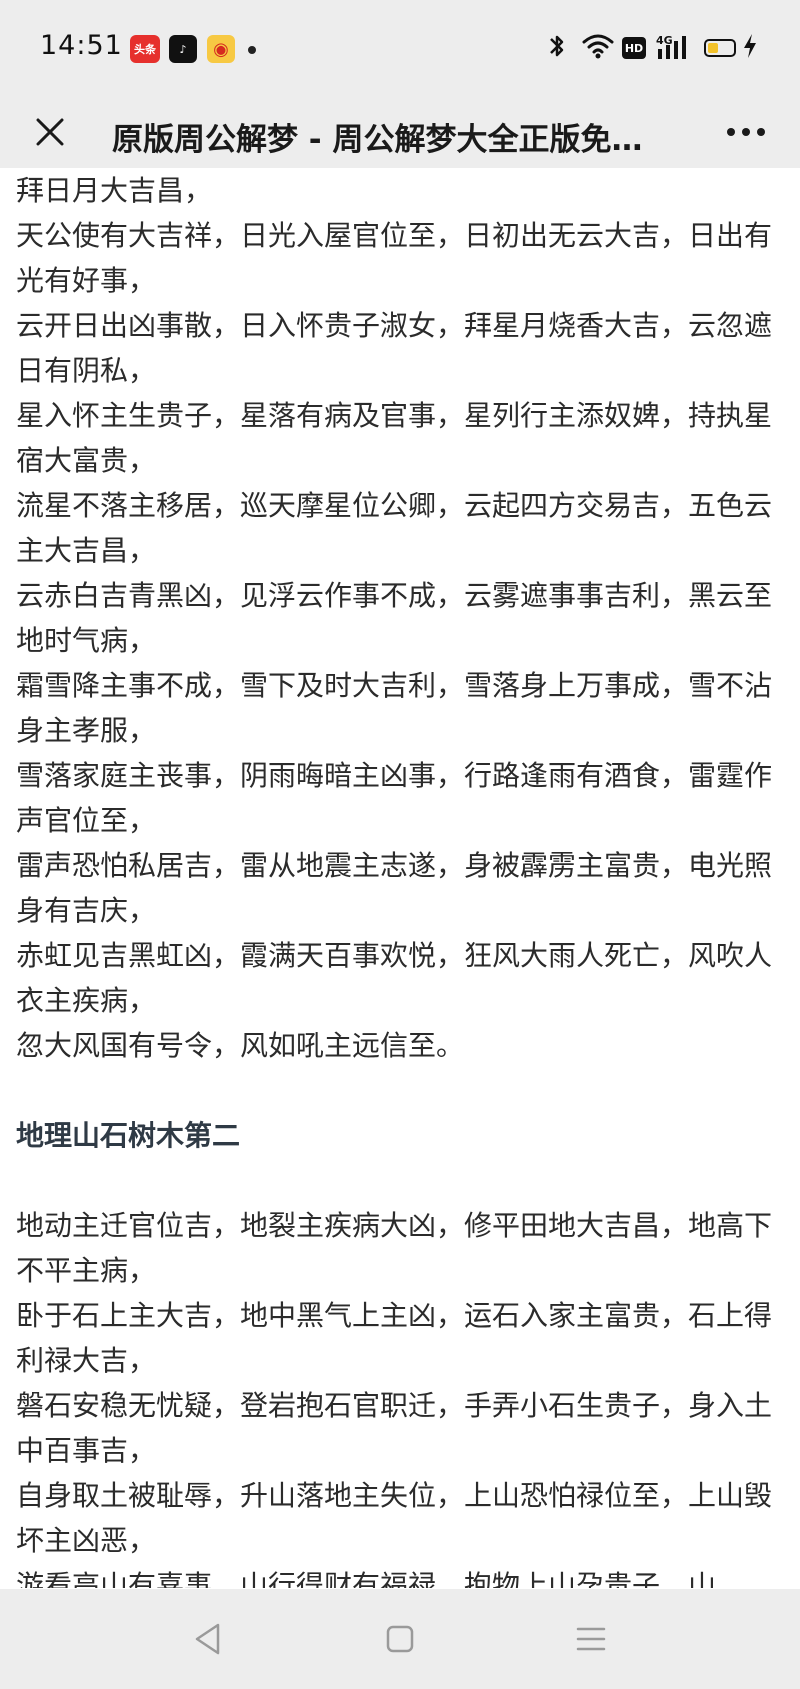  I want to click on svg-text: 4G, so click(664, 40).